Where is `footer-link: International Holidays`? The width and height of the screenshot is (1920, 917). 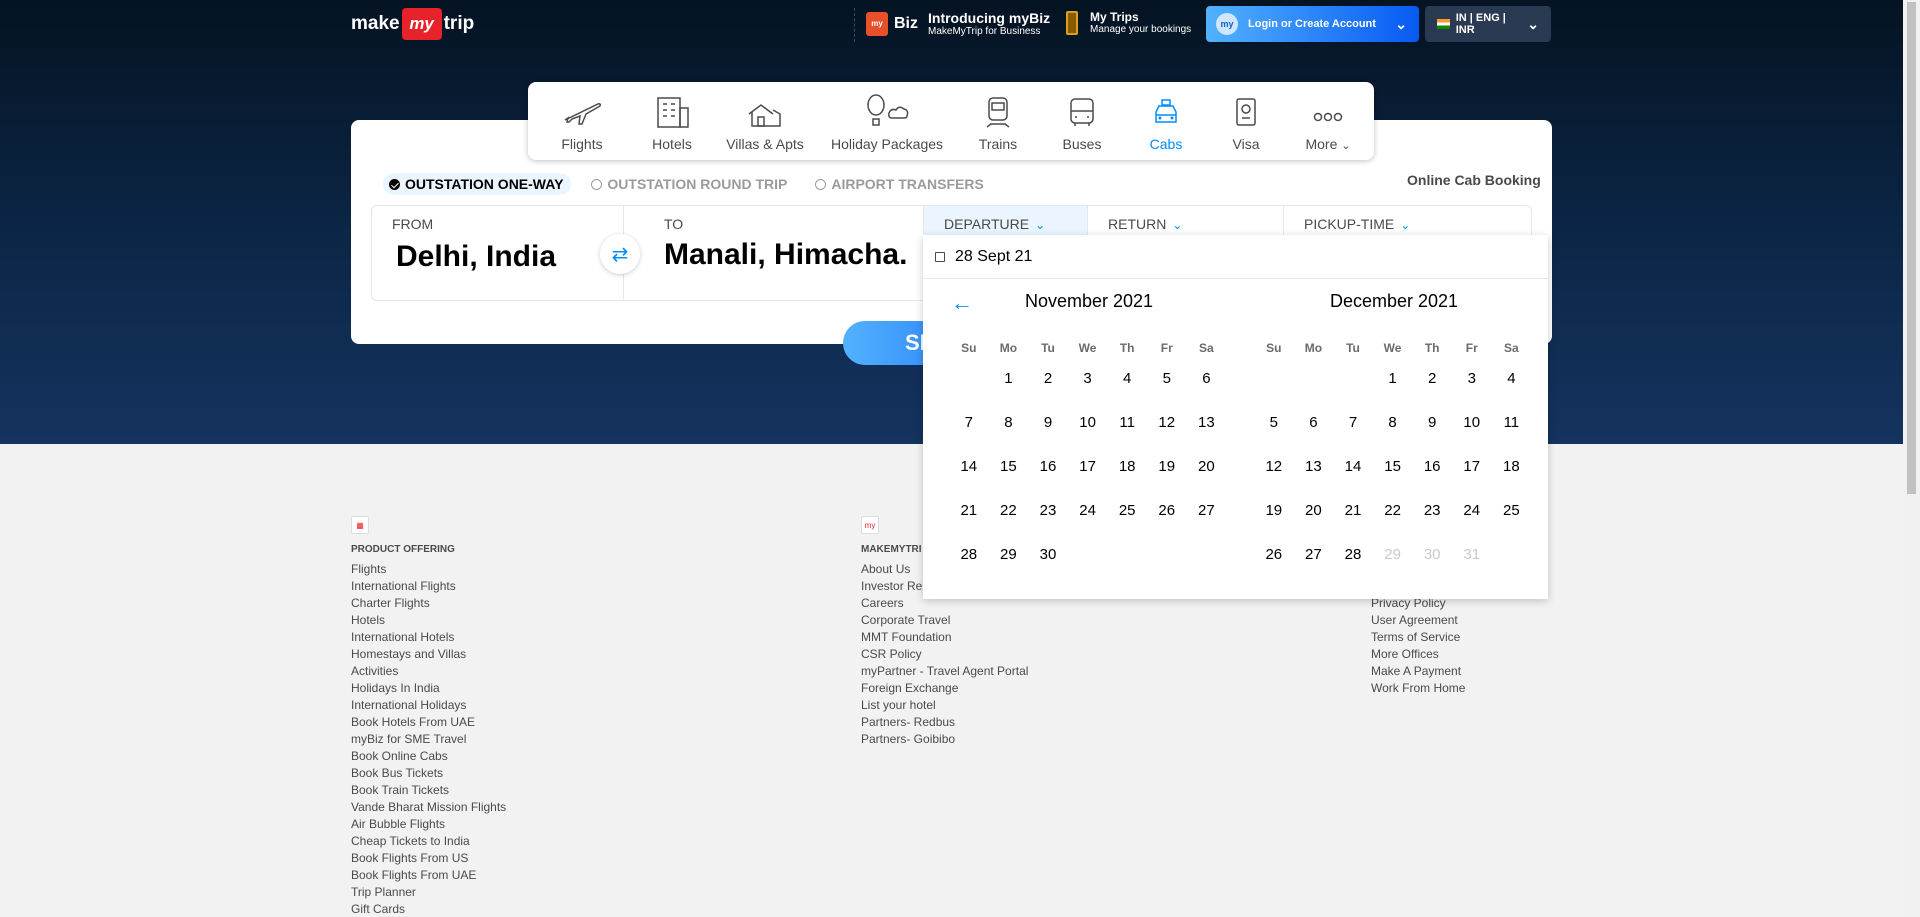
footer-link: International Holidays is located at coordinates (428, 705).